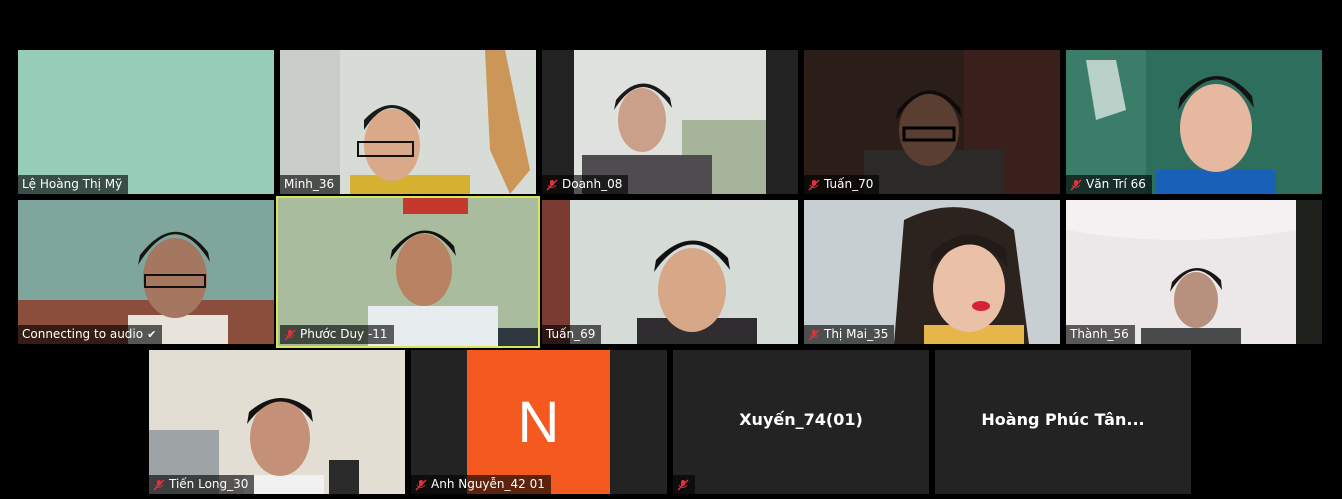  Describe the element at coordinates (344, 334) in the screenshot. I see `participant-name: Phước Duy -11` at that location.